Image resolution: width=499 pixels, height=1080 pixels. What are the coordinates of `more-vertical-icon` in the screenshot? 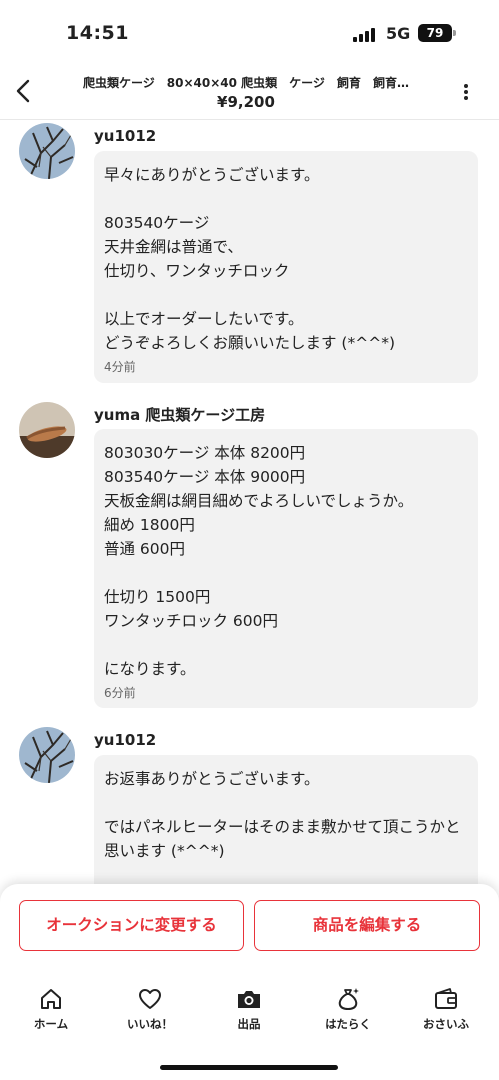 It's located at (466, 94).